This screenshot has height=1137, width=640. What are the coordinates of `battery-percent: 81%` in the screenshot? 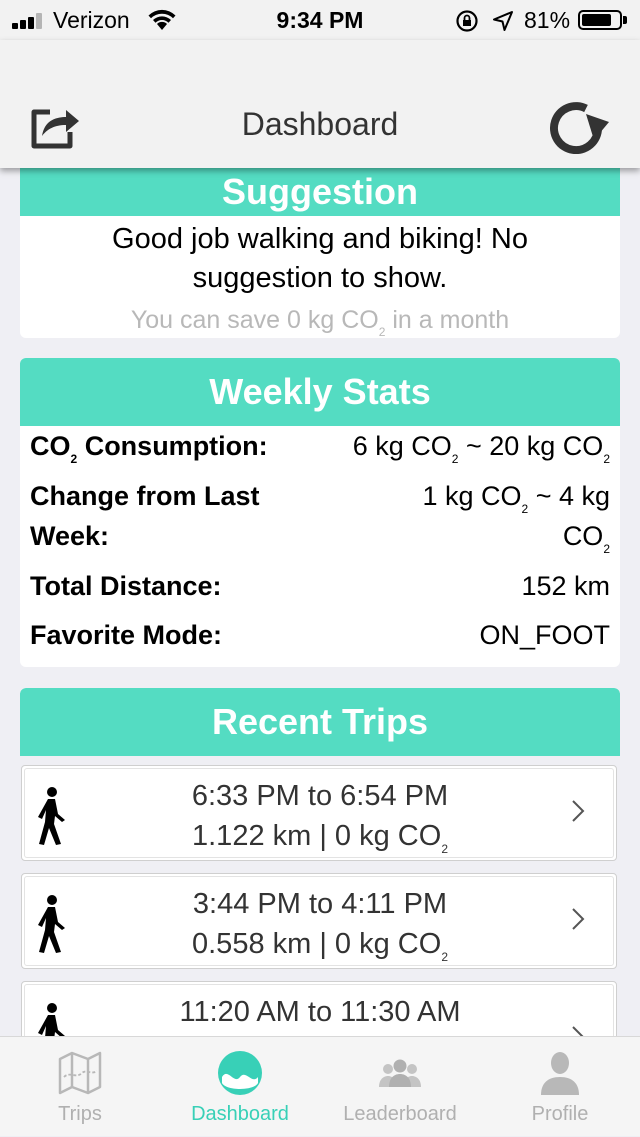 It's located at (547, 20).